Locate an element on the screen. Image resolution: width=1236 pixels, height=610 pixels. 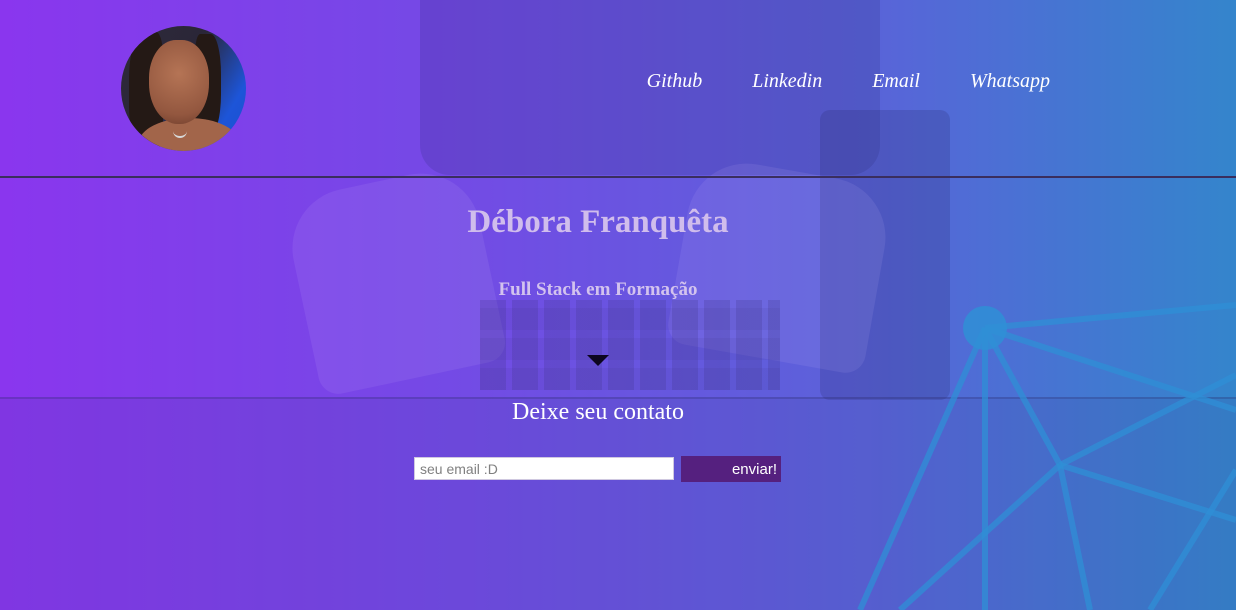
background-keyboard is located at coordinates (630, 345).